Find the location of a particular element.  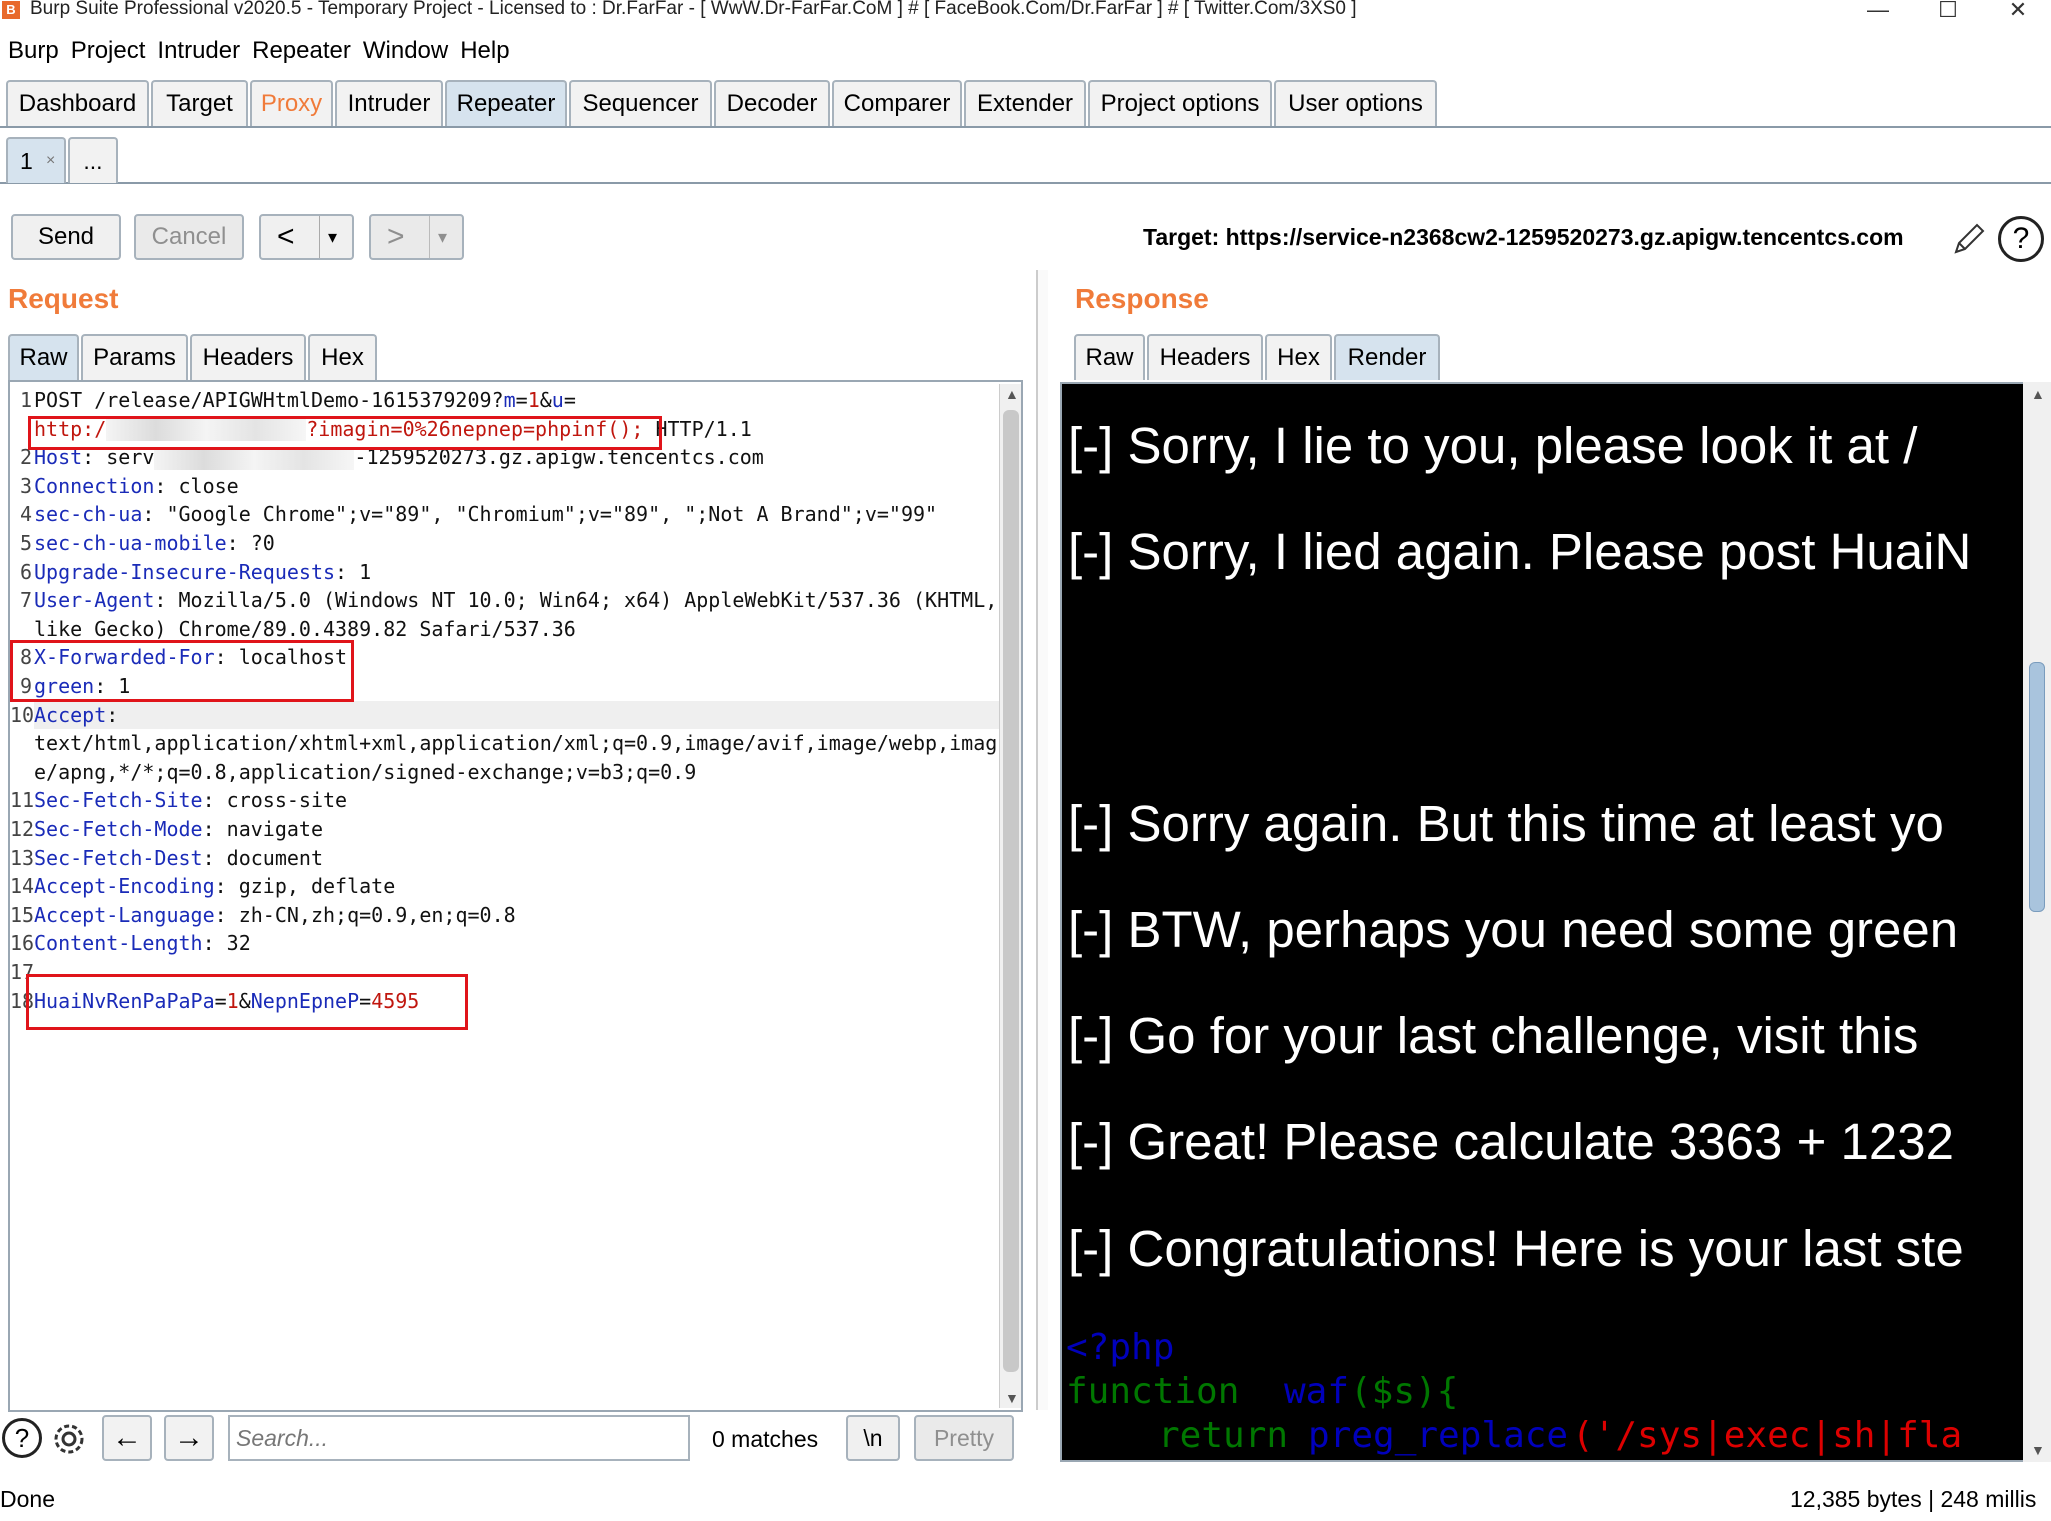

line-number: 12 is located at coordinates (22, 829).